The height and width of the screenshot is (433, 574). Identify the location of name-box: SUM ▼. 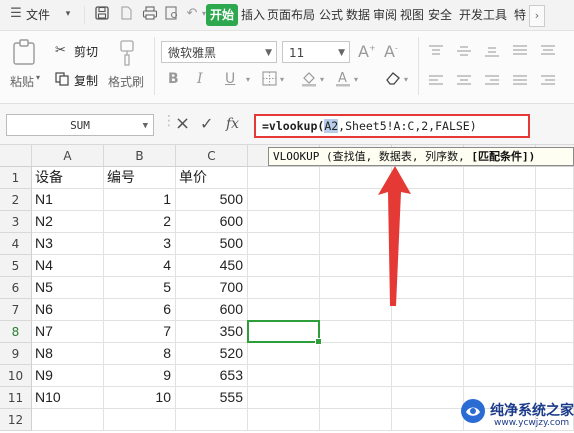
(80, 125).